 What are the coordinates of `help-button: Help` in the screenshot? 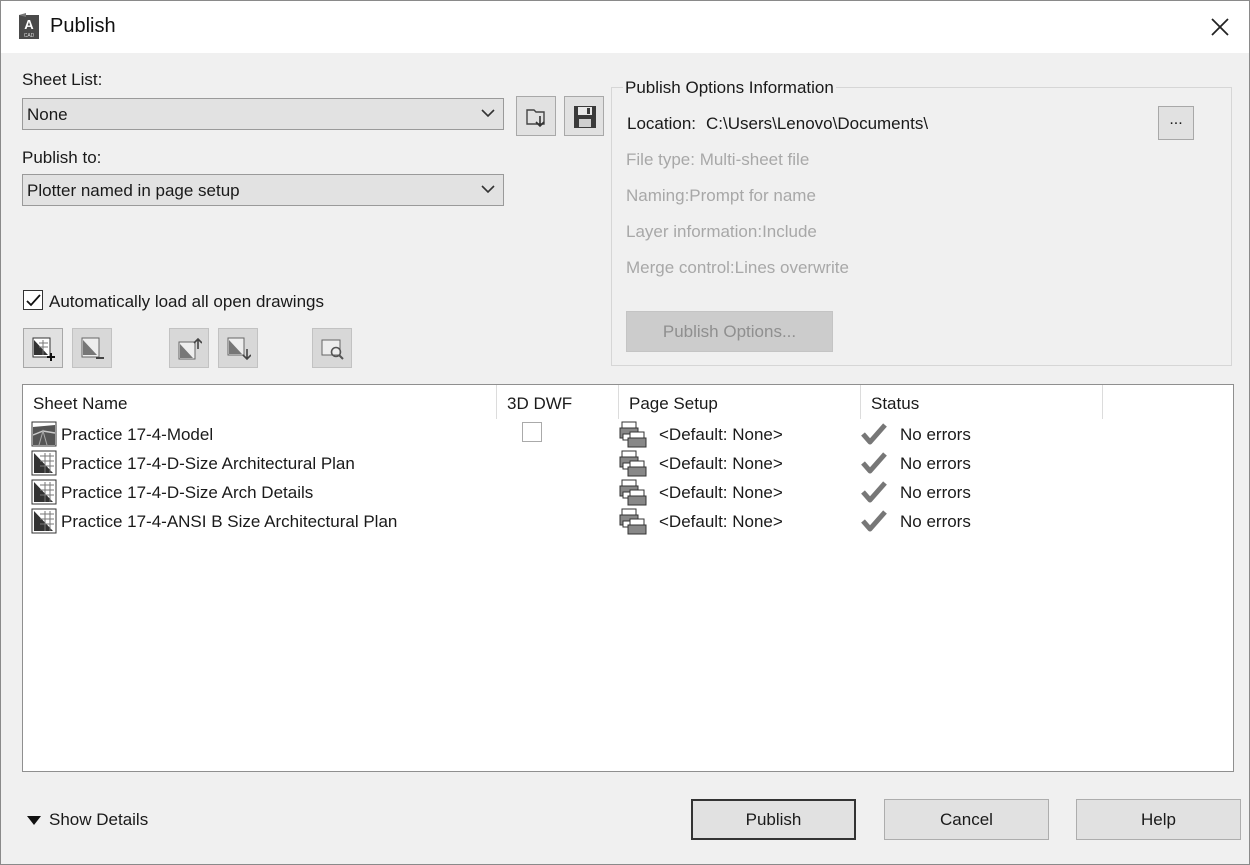 It's located at (1158, 819).